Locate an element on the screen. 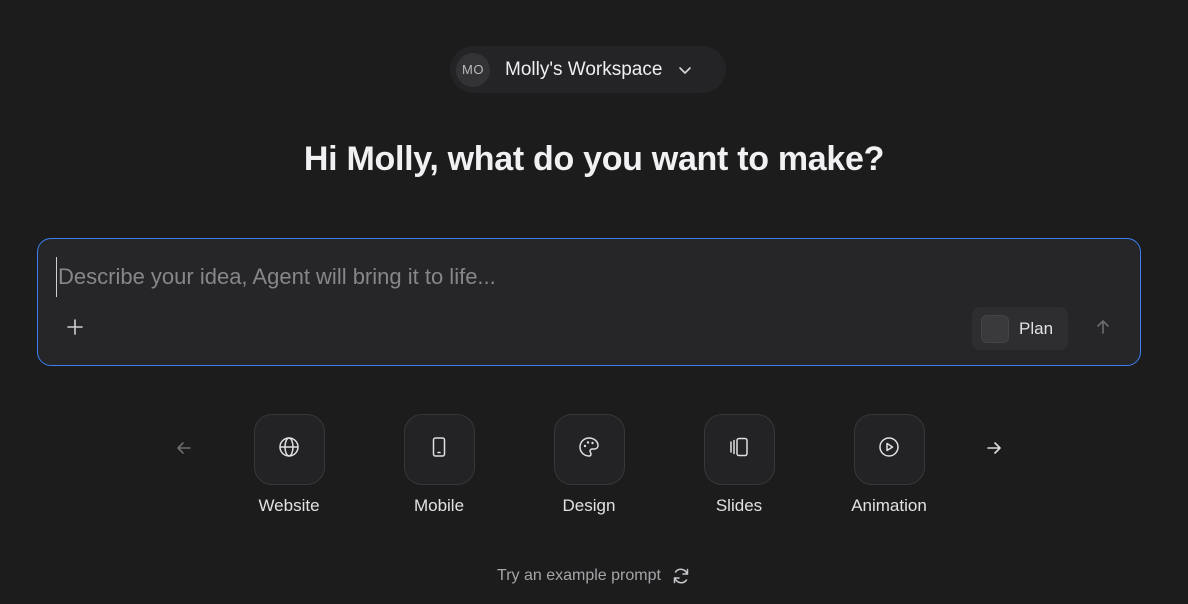  slides-icon is located at coordinates (739, 449).